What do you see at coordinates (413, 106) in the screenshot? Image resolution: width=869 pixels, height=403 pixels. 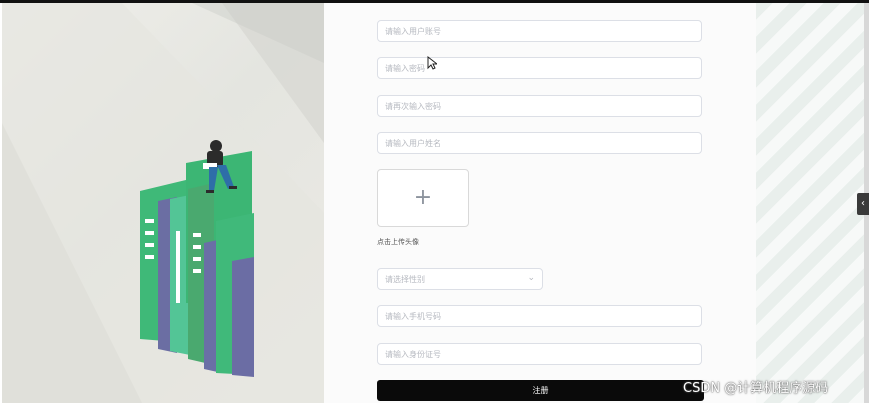 I see `confirm-password-placeholder: 请再次输入密码` at bounding box center [413, 106].